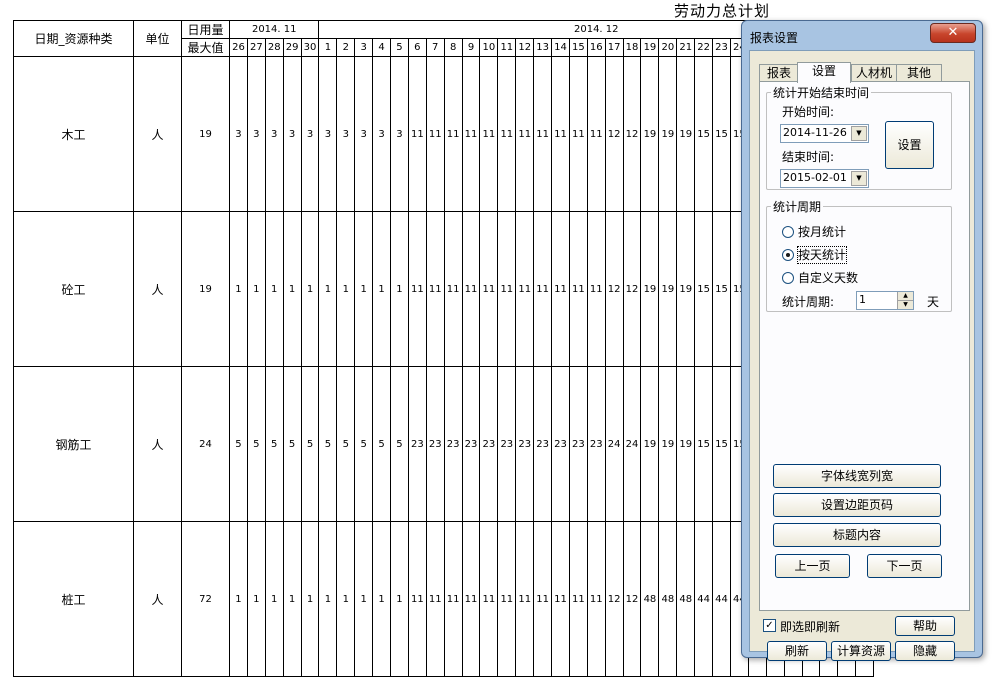 The height and width of the screenshot is (677, 993). What do you see at coordinates (909, 145) in the screenshot?
I see `set-range-button: 设置` at bounding box center [909, 145].